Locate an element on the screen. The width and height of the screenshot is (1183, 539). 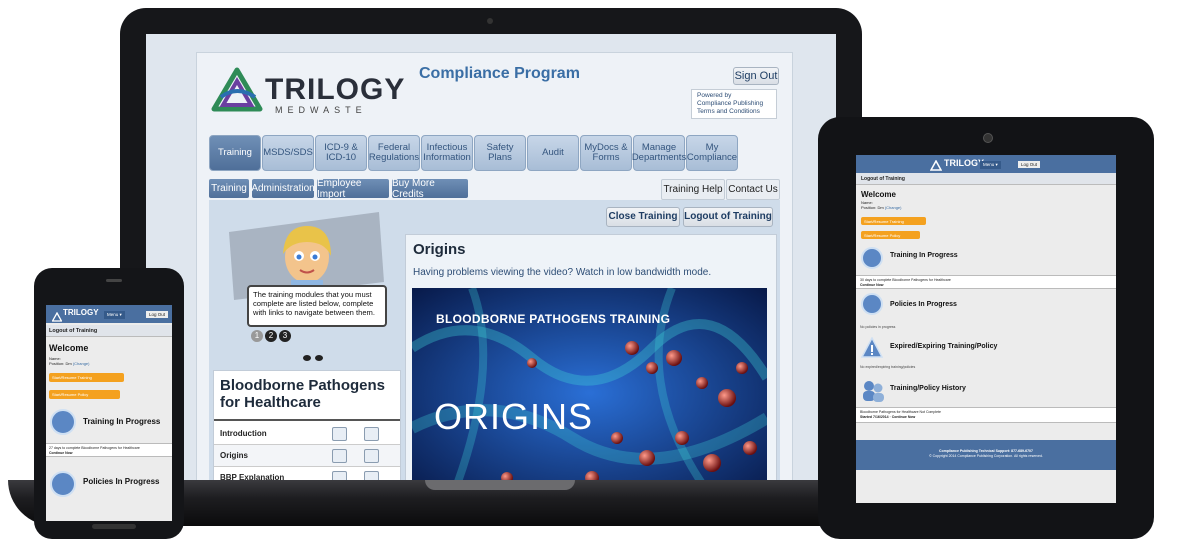
tablet-expired-title: Expired/Expiring Training/Policy is located at coordinates (944, 346).